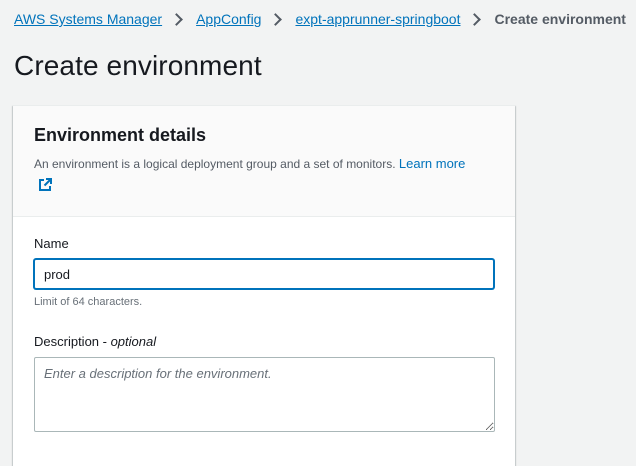 This screenshot has height=466, width=636. What do you see at coordinates (120, 135) in the screenshot?
I see `panel-title: Environment details` at bounding box center [120, 135].